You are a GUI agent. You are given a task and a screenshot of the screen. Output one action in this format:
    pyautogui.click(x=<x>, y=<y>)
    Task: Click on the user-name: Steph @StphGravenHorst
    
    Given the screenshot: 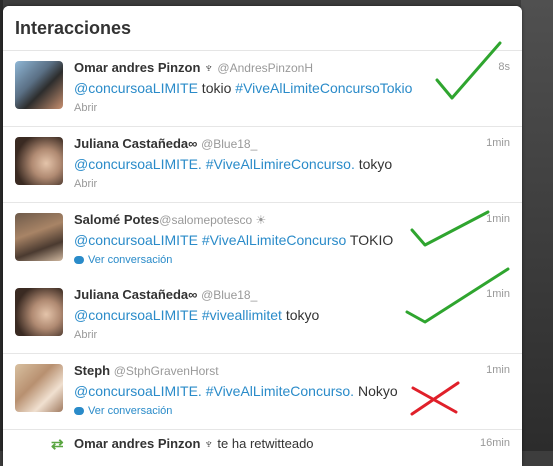 What is the action you would take?
    pyautogui.click(x=146, y=370)
    